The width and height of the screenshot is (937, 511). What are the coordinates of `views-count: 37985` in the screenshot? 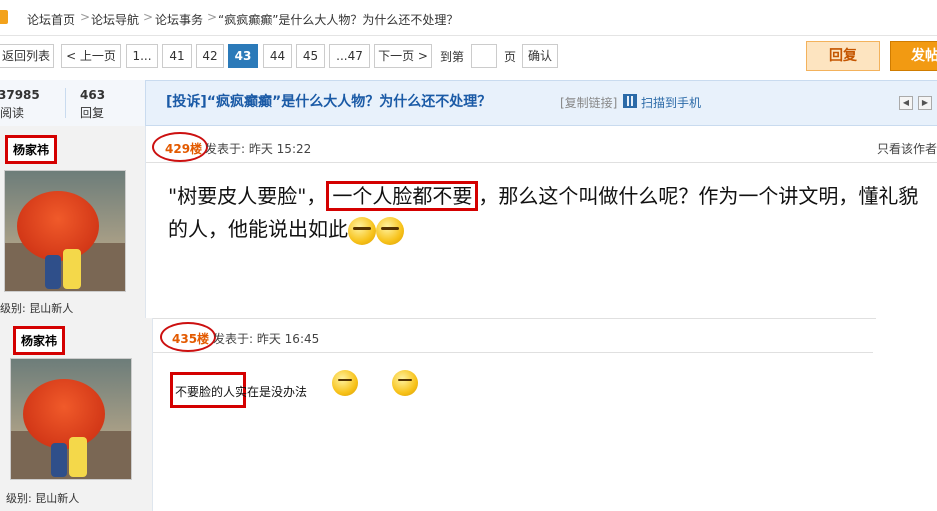 It's located at (20, 95).